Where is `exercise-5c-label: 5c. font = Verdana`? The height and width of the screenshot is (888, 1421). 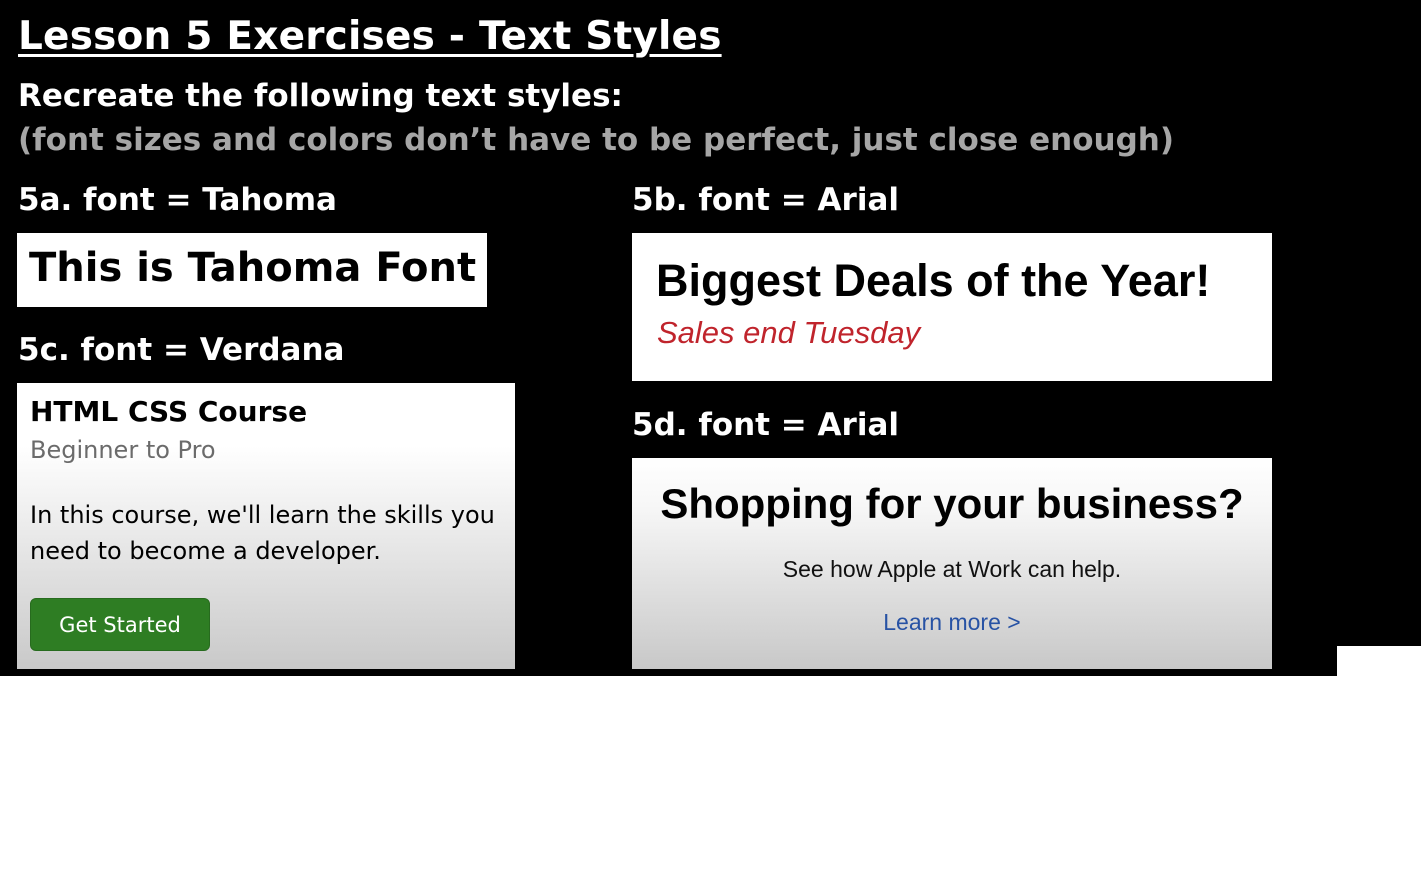 exercise-5c-label: 5c. font = Verdana is located at coordinates (181, 350).